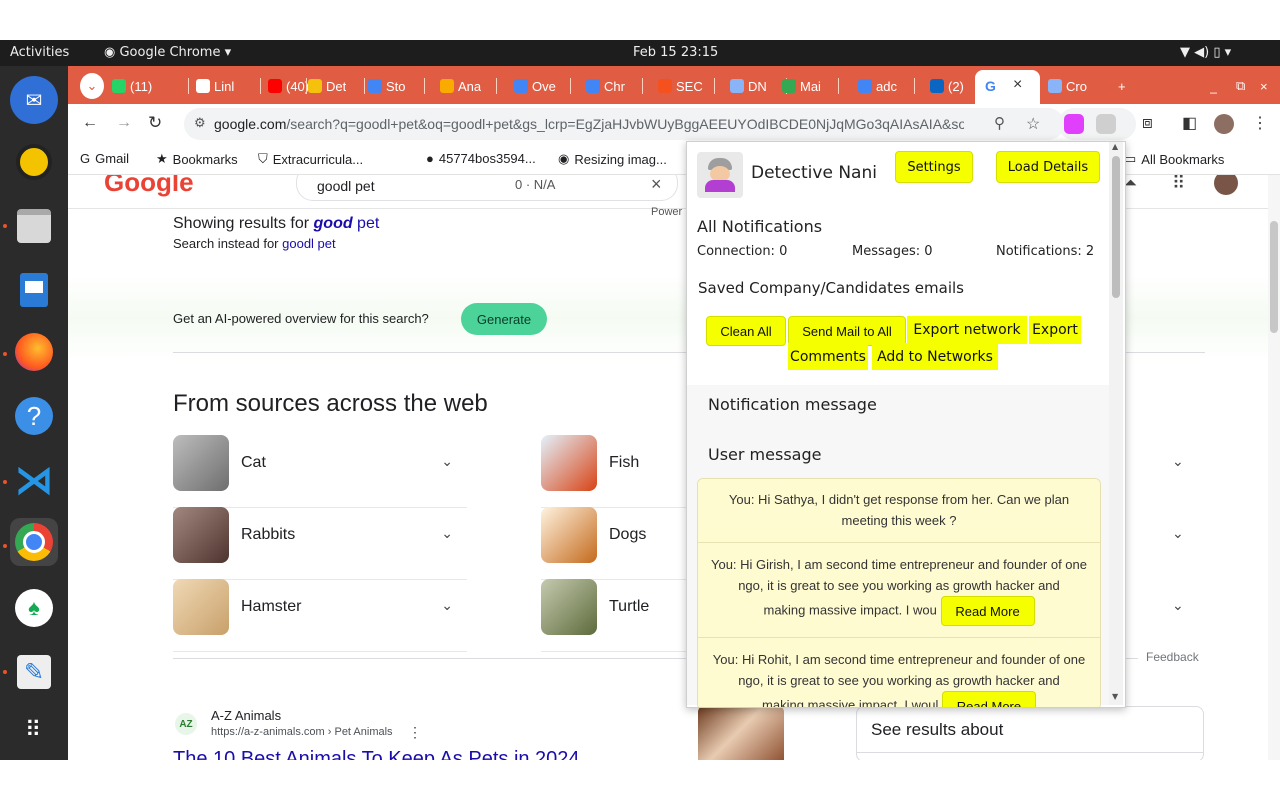 This screenshot has height=800, width=1280. What do you see at coordinates (1213, 86) in the screenshot?
I see `minimize-button: _` at bounding box center [1213, 86].